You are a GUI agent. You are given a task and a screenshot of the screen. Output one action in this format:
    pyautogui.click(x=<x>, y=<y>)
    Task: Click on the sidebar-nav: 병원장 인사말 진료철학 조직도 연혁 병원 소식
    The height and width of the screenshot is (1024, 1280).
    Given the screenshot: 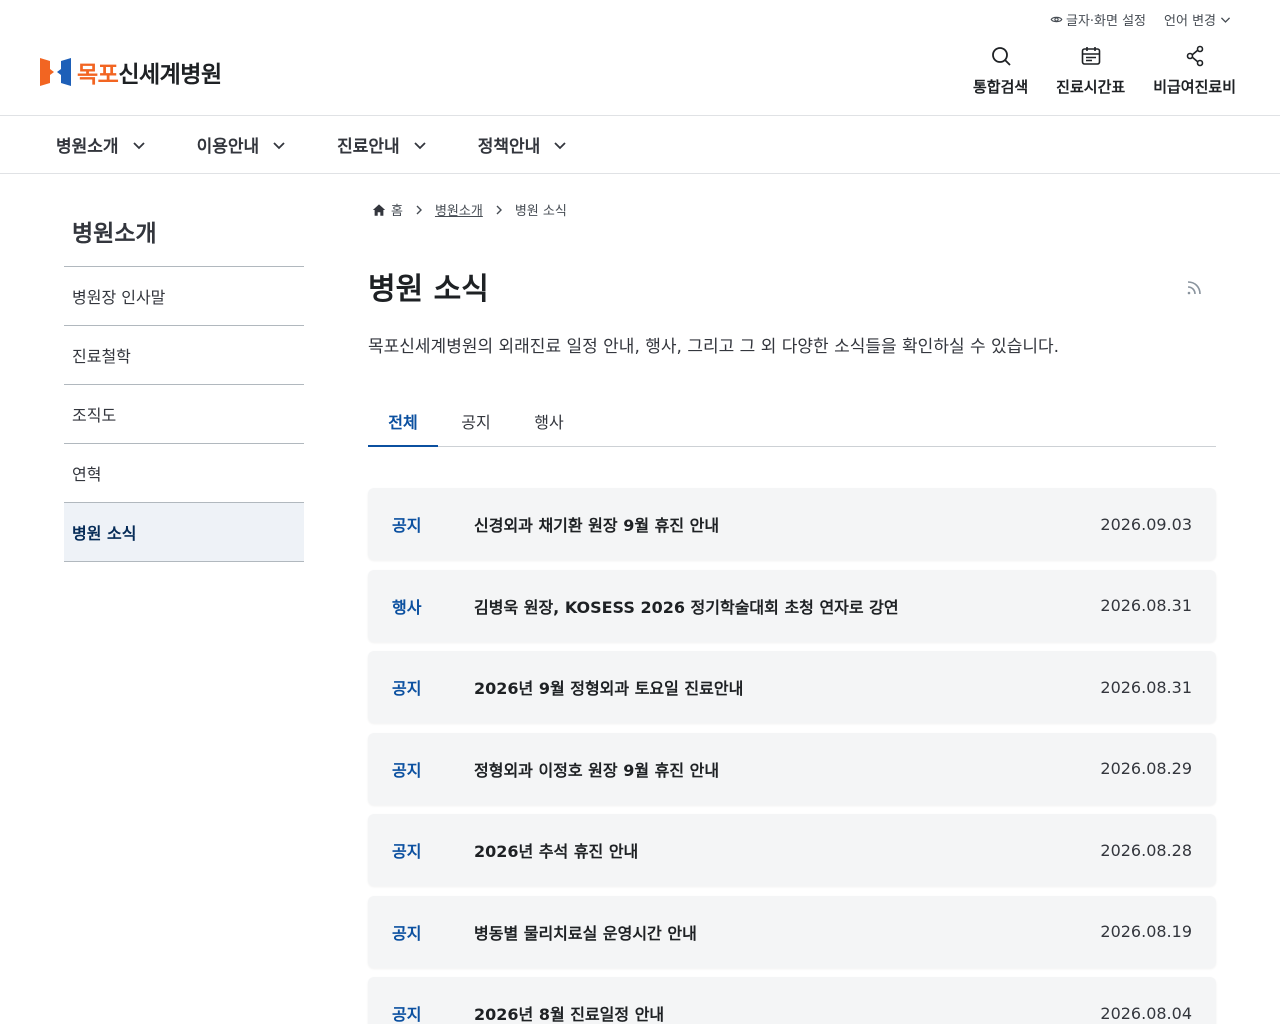 What is the action you would take?
    pyautogui.click(x=184, y=414)
    